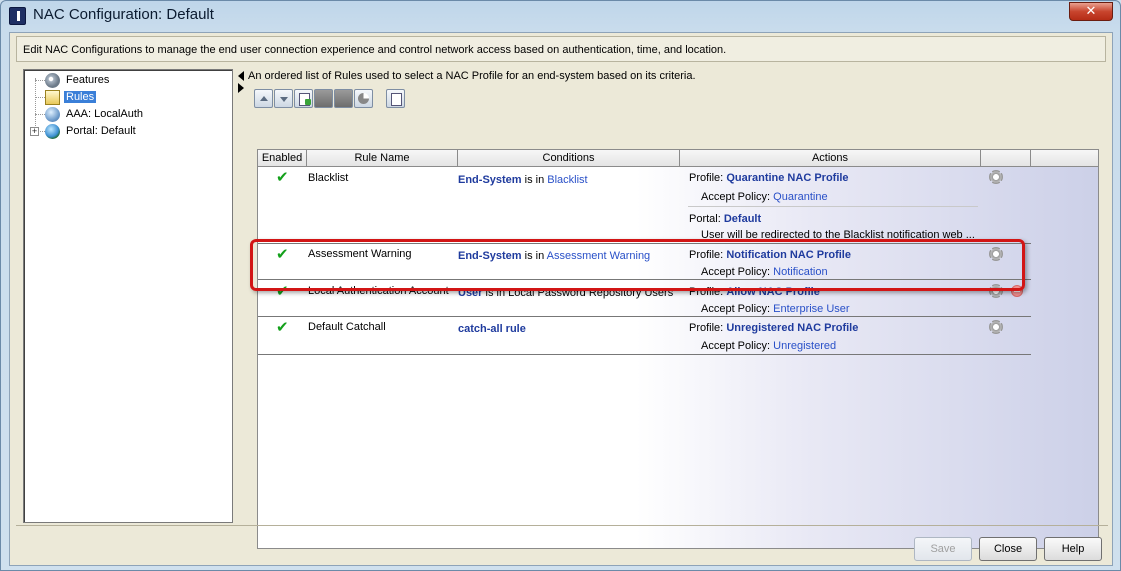 The image size is (1121, 571). Describe the element at coordinates (1073, 549) in the screenshot. I see `help-button: Help` at that location.